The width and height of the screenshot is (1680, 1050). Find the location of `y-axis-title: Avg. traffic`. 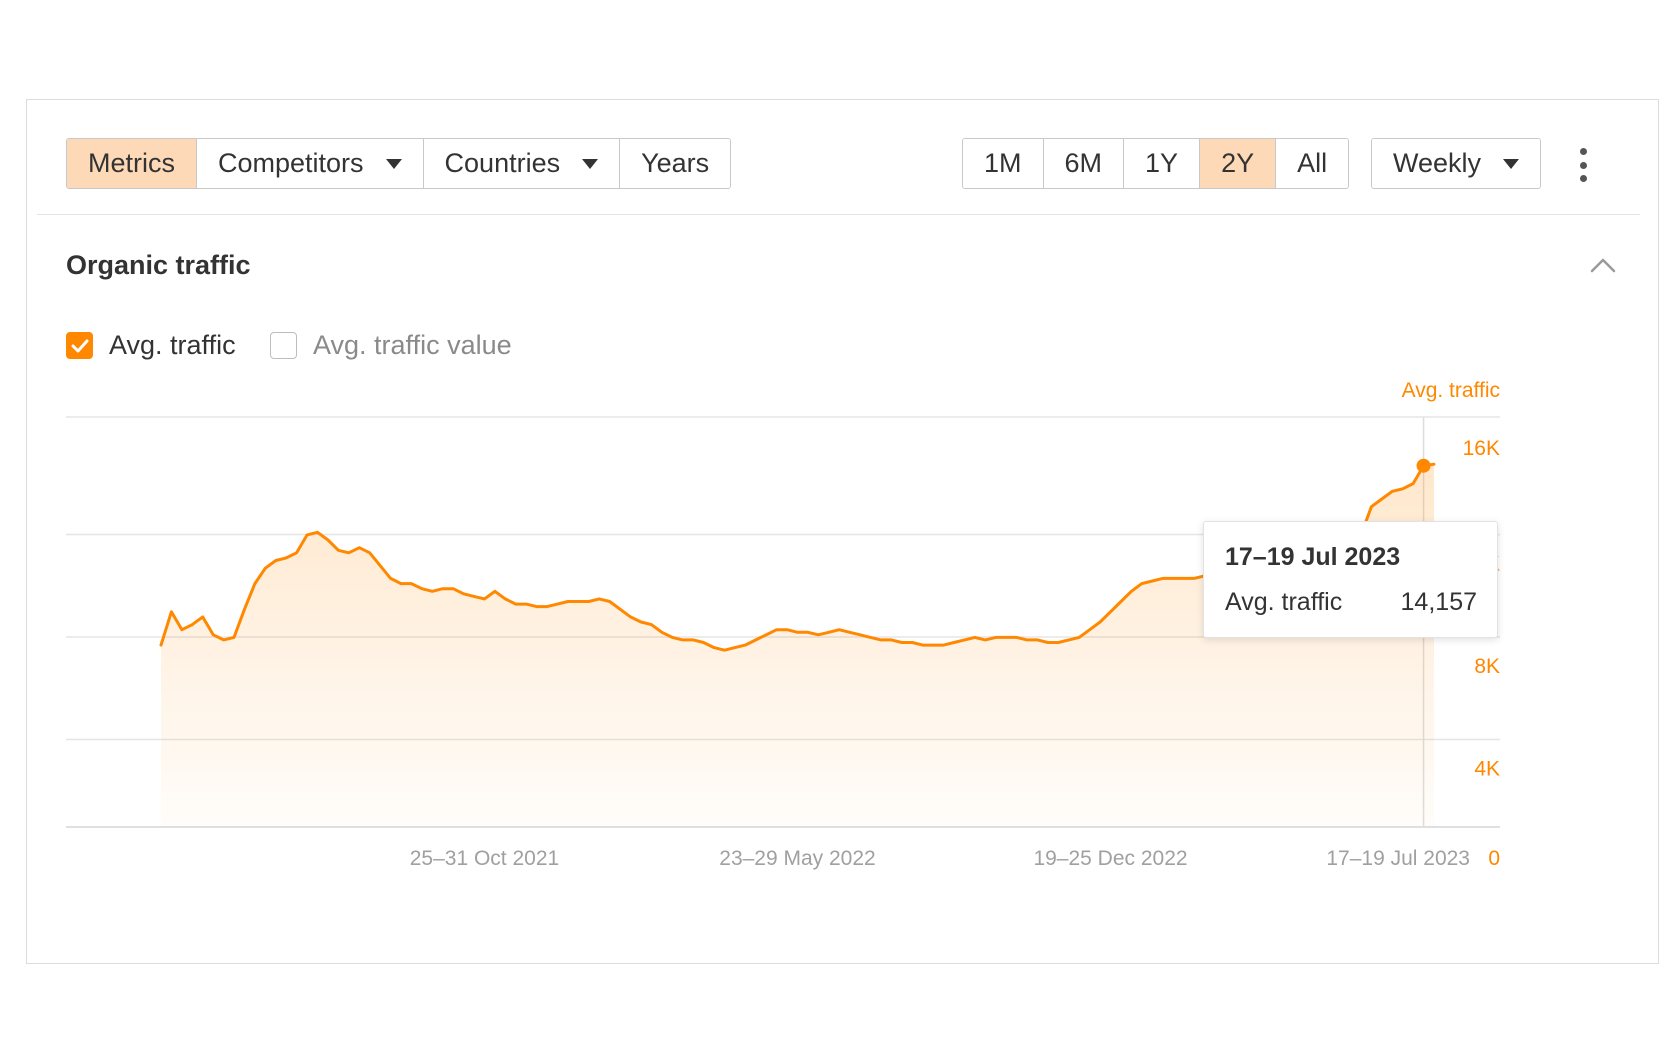

y-axis-title: Avg. traffic is located at coordinates (1451, 390).